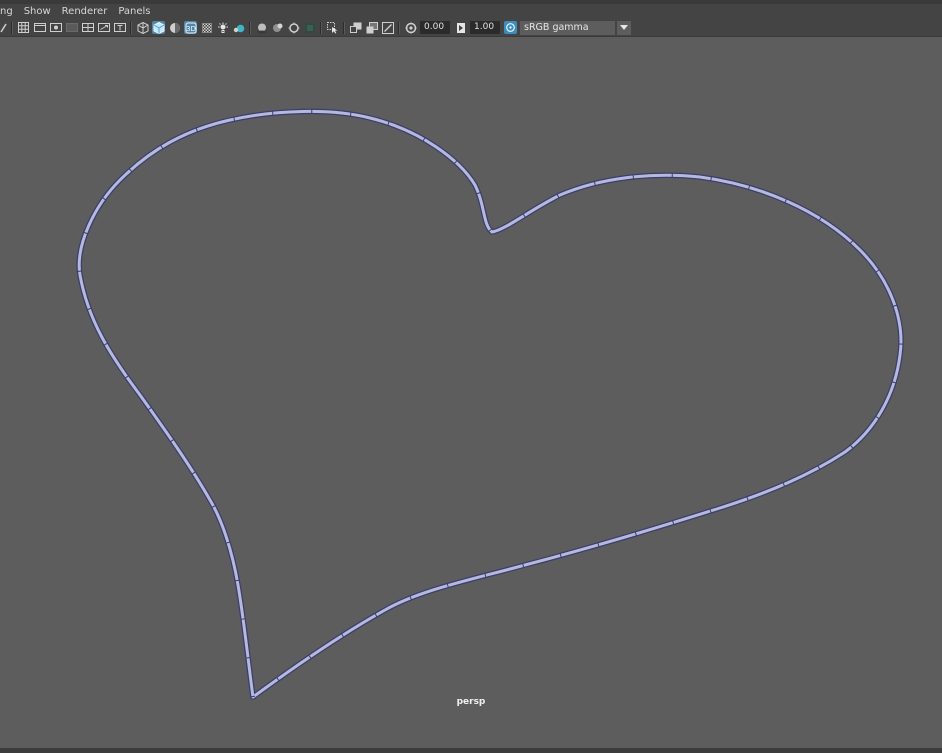  Describe the element at coordinates (142, 27) in the screenshot. I see `wireframe-icon` at that location.